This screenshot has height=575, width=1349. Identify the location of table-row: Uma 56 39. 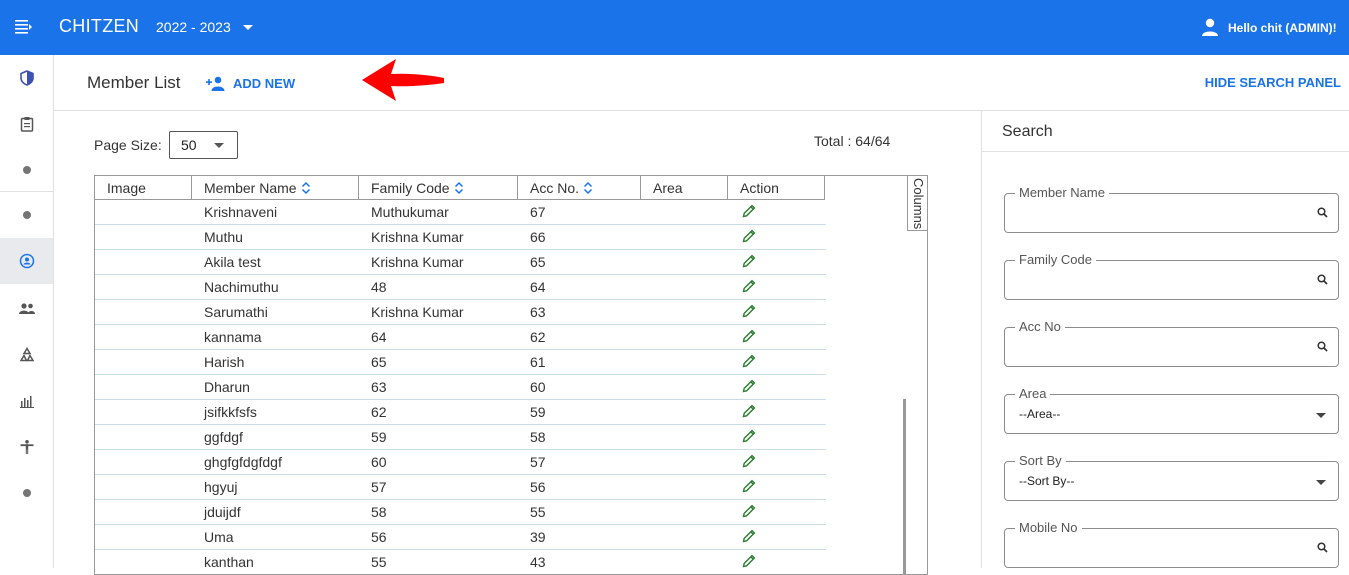
(460, 537).